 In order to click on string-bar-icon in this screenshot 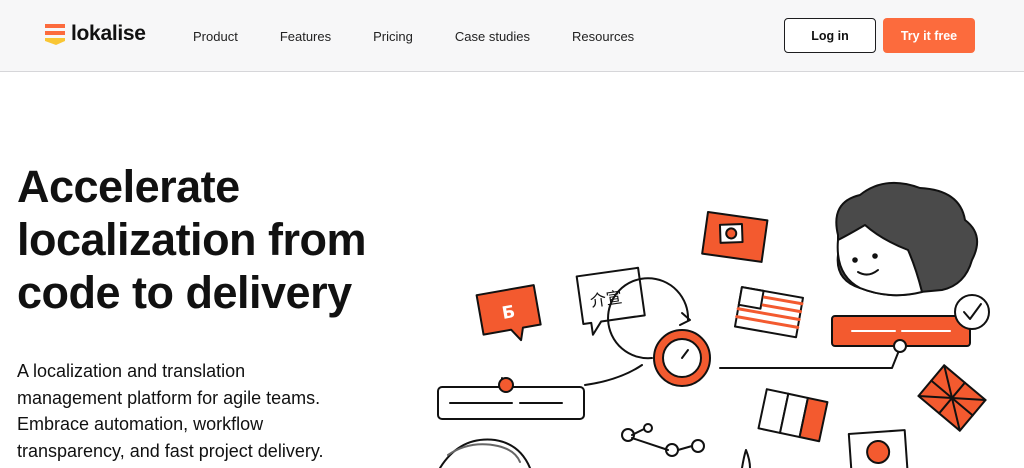, I will do `click(511, 398)`.